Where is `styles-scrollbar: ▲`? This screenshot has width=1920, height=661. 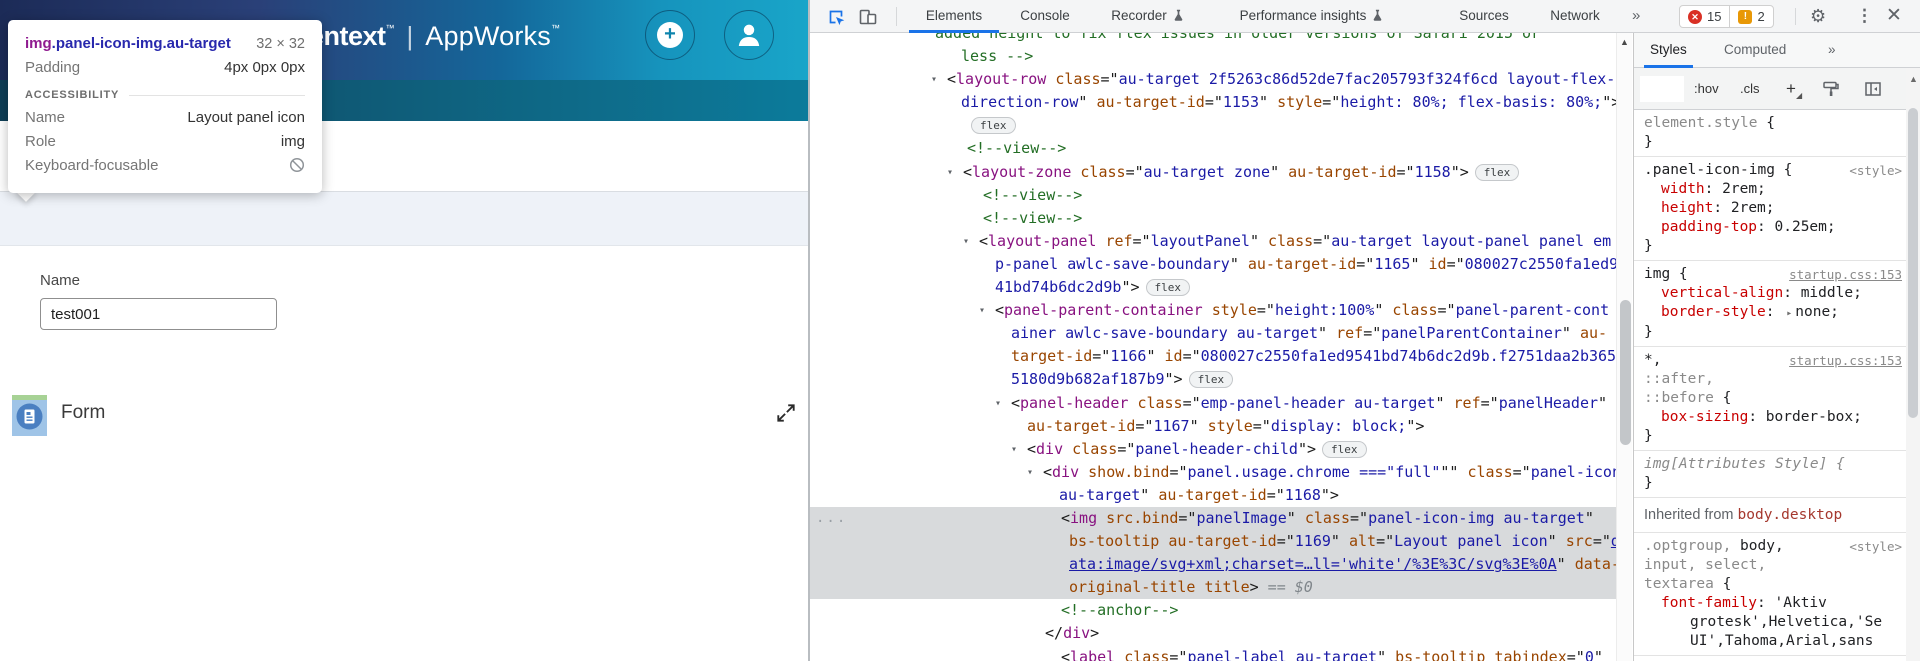
styles-scrollbar: ▲ is located at coordinates (1913, 364).